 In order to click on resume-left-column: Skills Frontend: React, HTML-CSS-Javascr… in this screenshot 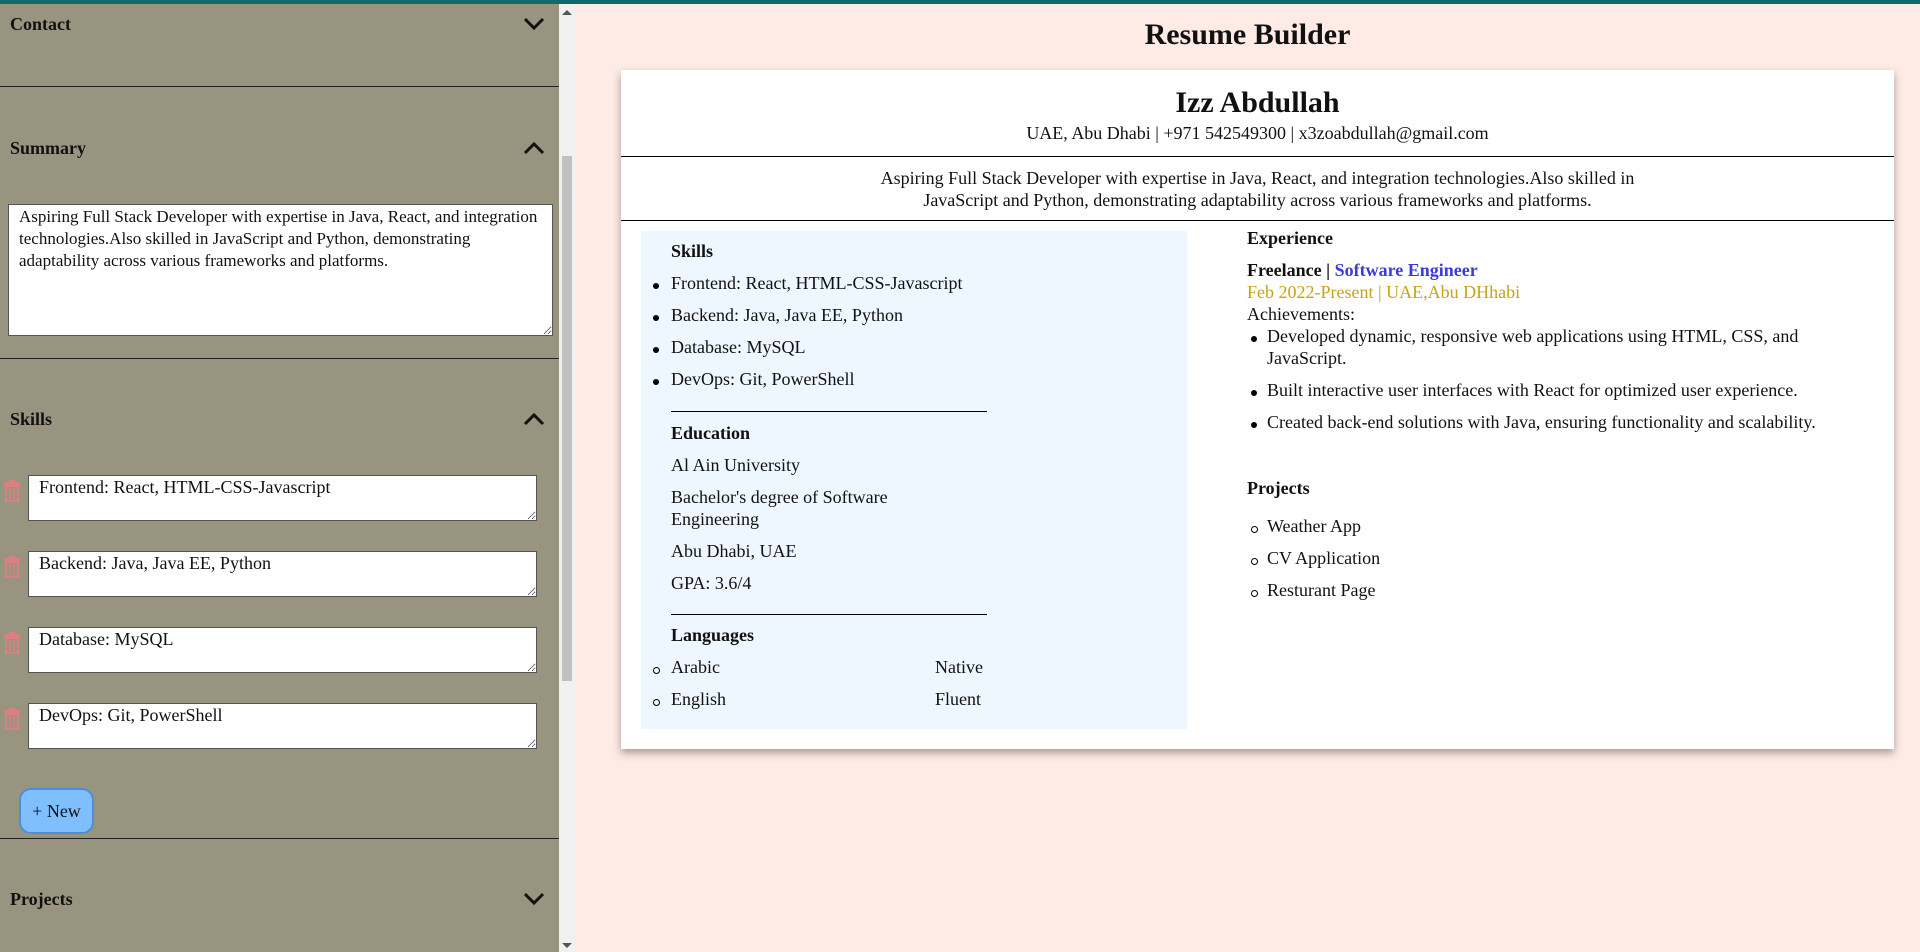, I will do `click(914, 480)`.